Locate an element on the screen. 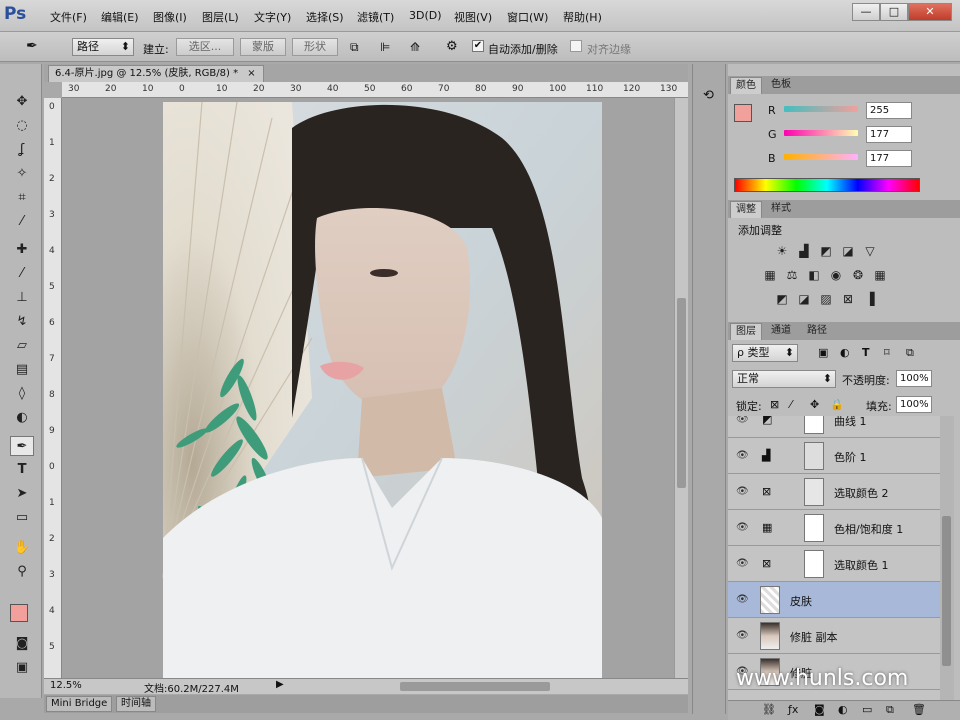  tab-mini-bridge: Mini Bridge is located at coordinates (79, 704).